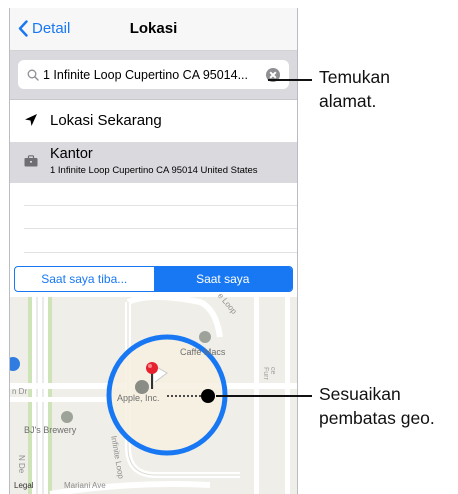  I want to click on current-location-label: Lokasi Sekarang, so click(106, 120).